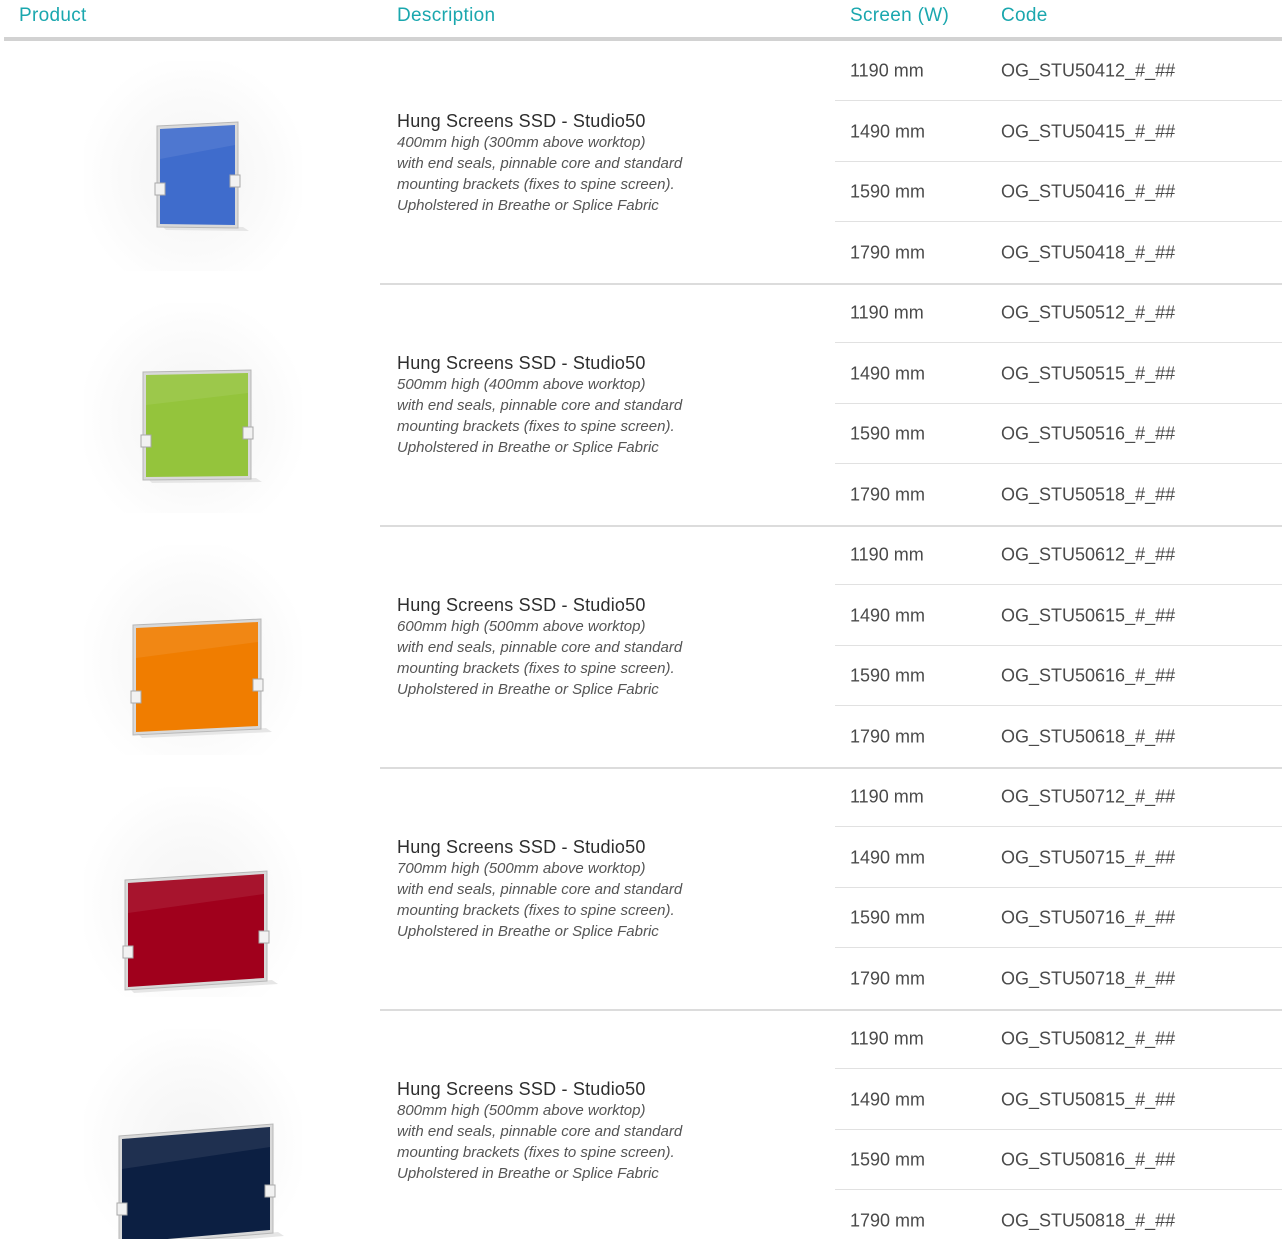  I want to click on column-header-screen-width: Screen (W), so click(900, 15).